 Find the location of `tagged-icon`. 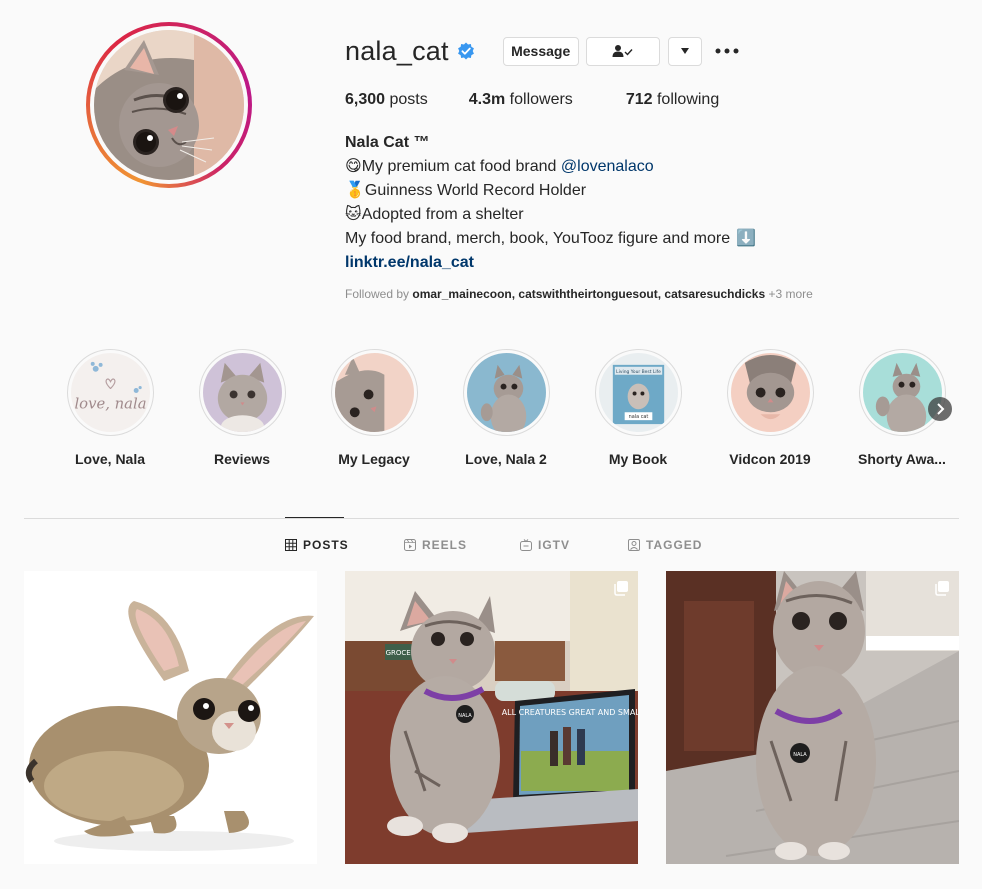

tagged-icon is located at coordinates (634, 545).